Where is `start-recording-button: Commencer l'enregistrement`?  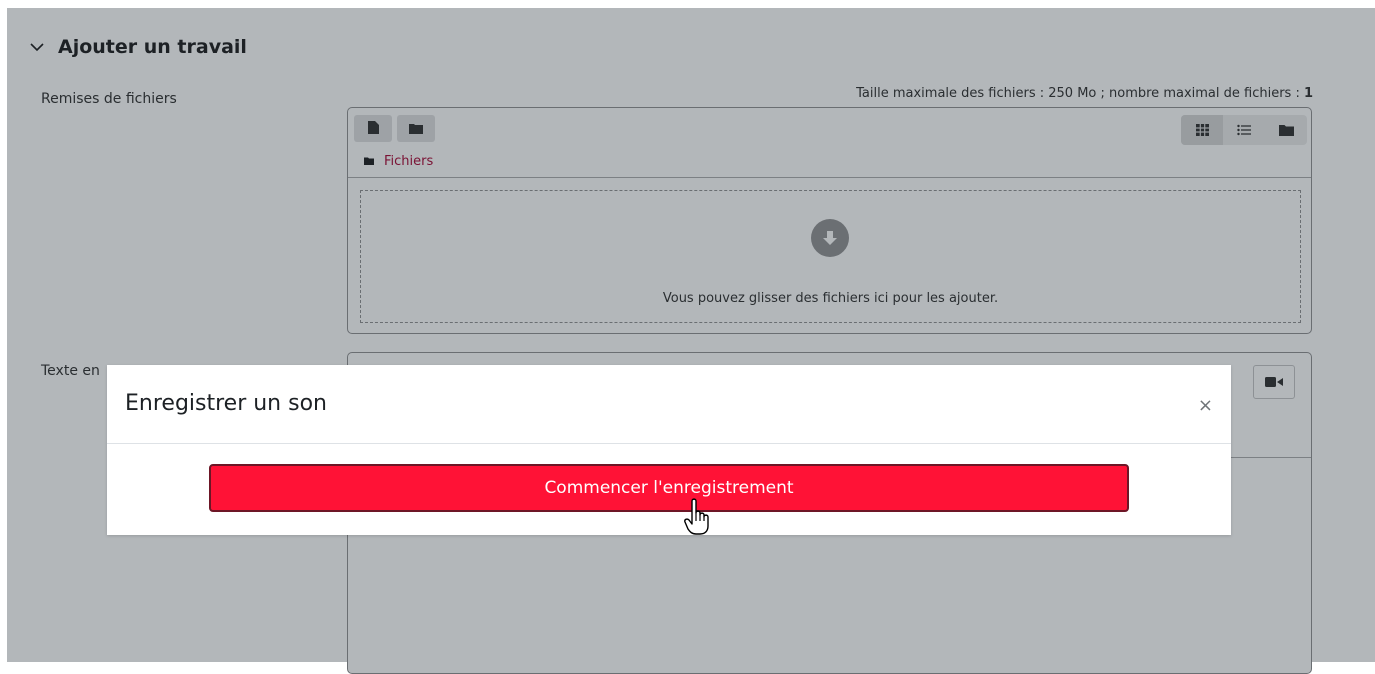 start-recording-button: Commencer l'enregistrement is located at coordinates (669, 488).